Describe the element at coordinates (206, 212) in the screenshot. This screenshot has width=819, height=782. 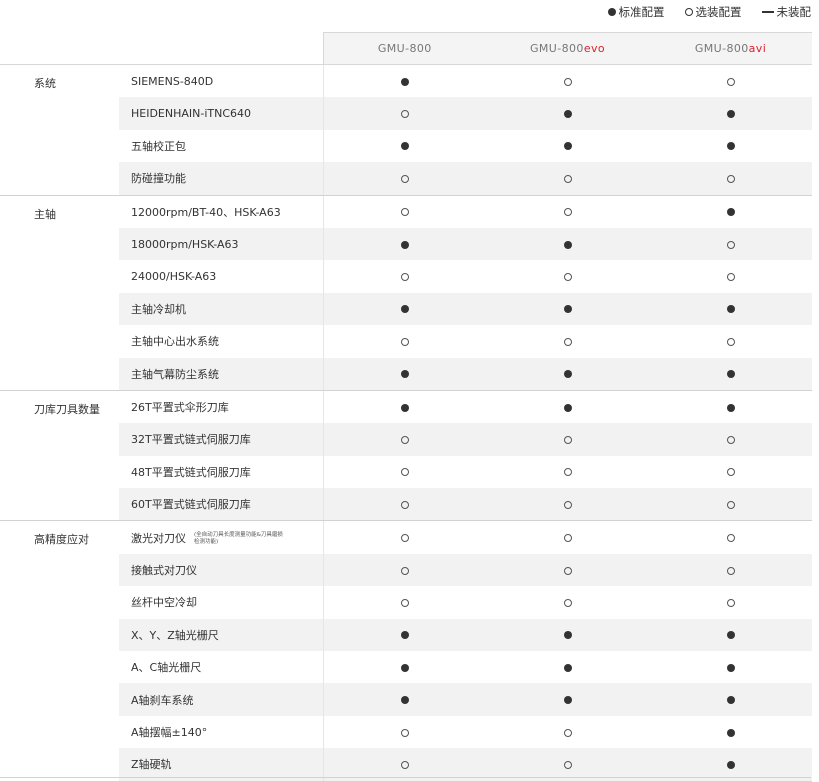
I see `feature-label: 12000rpm/BT-40、HSK-A63` at that location.